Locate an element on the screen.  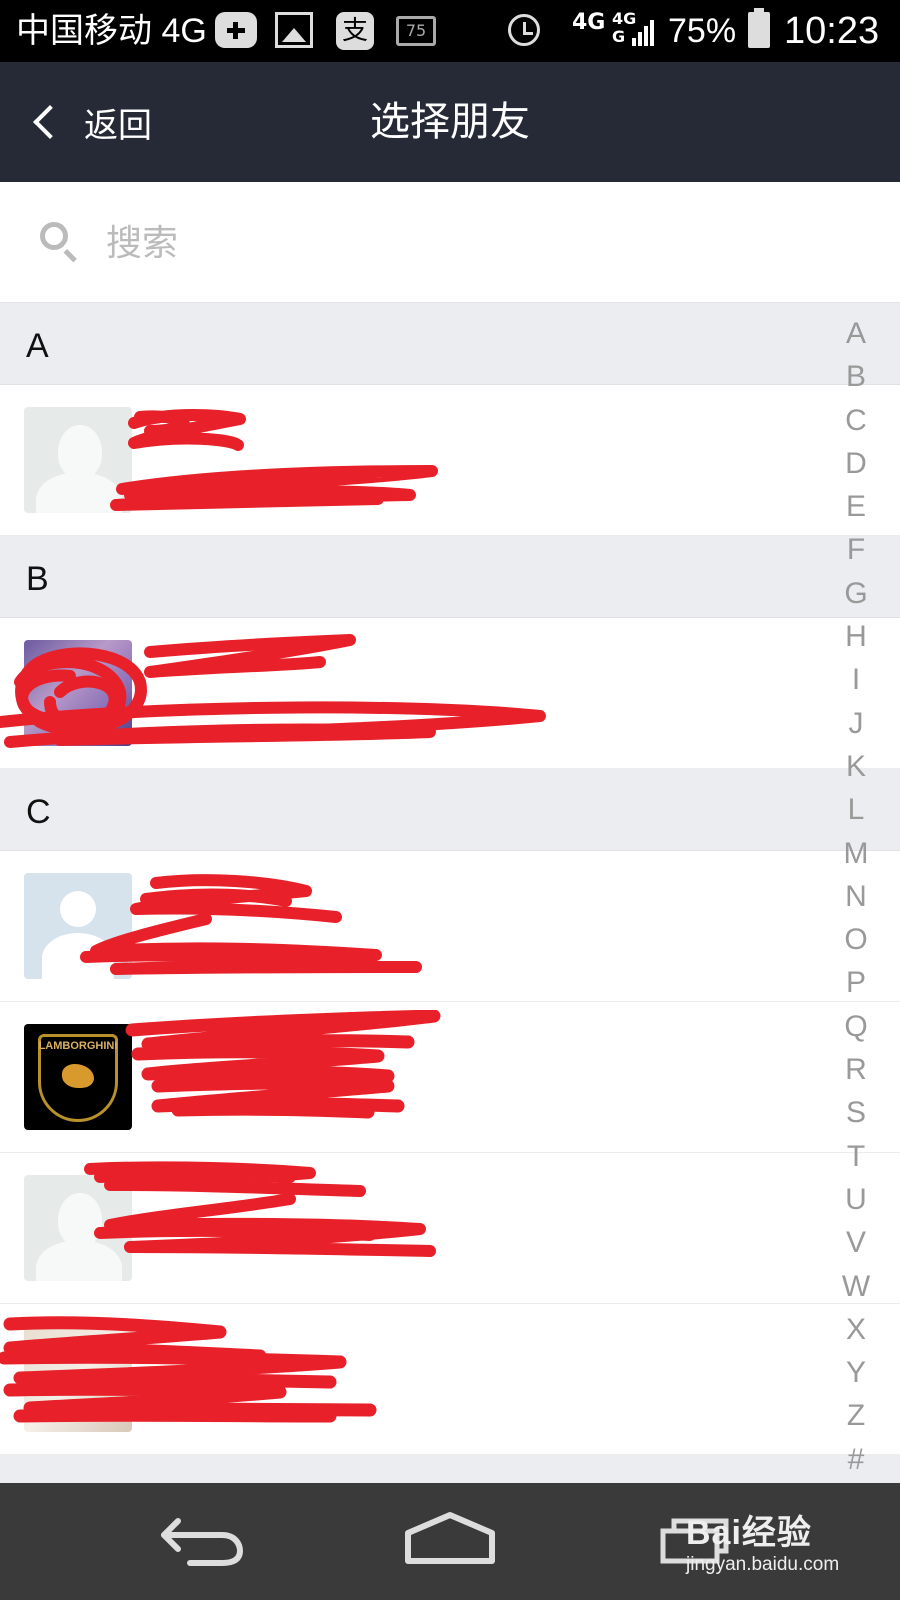
index-letter: D is located at coordinates (856, 463).